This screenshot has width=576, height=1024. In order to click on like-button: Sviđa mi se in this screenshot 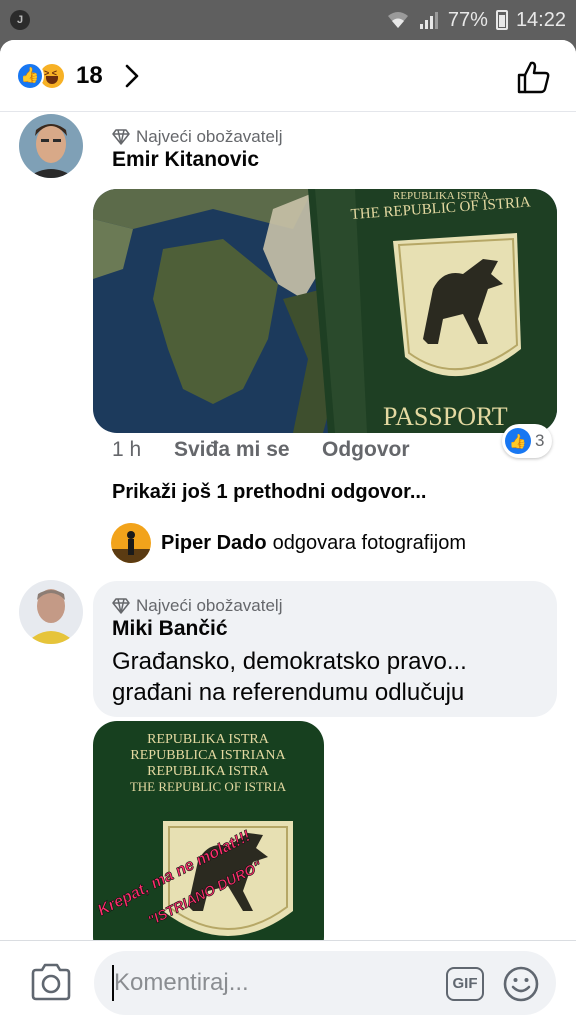, I will do `click(248, 450)`.